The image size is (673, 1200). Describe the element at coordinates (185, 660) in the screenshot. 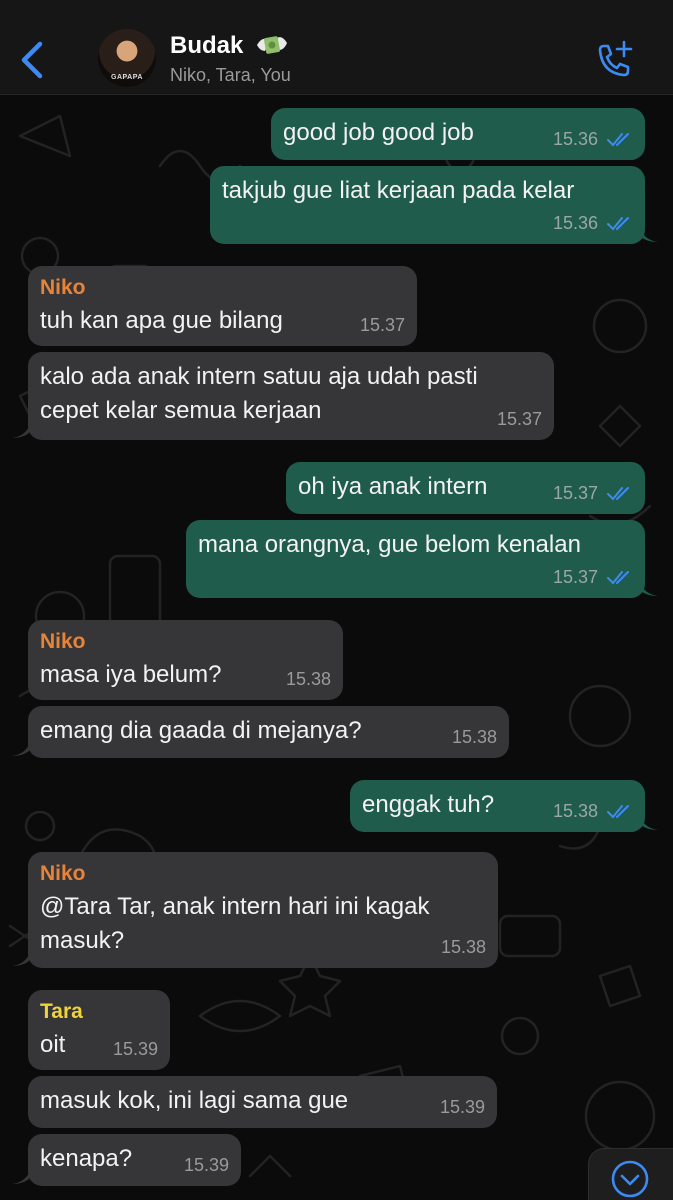

I see `incoming-message: Niko masa iya belum? 15.38` at that location.